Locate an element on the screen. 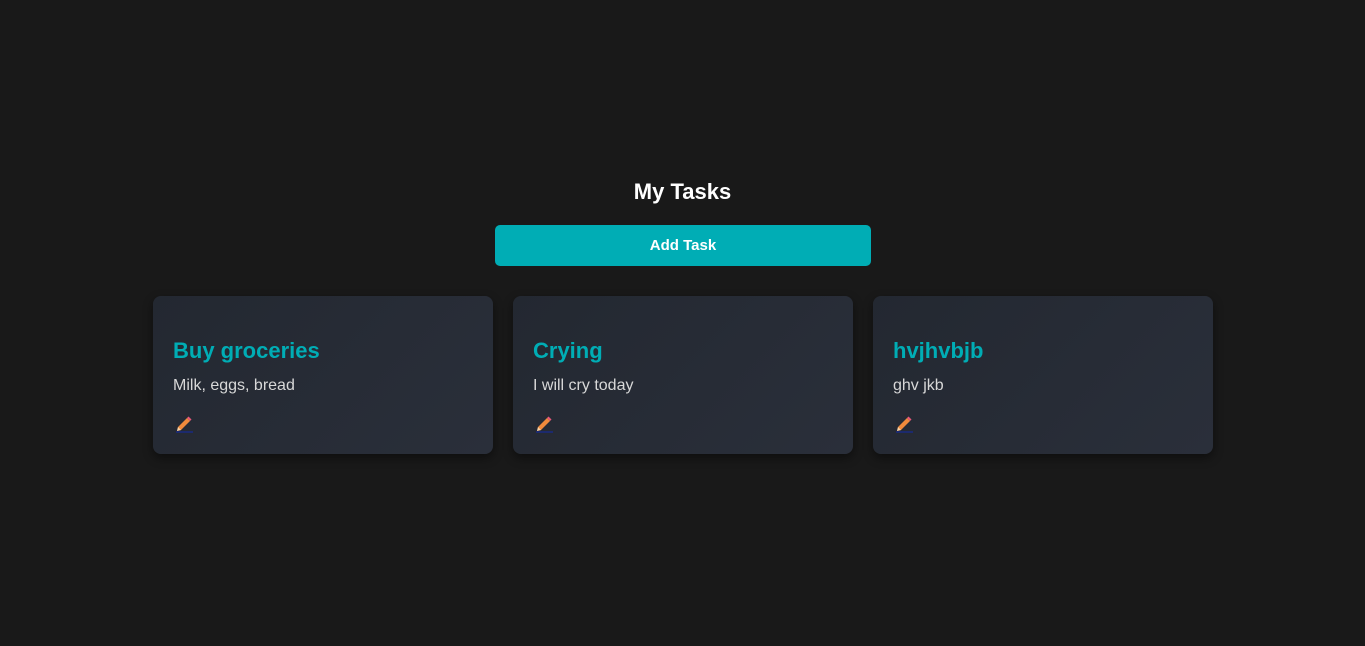 This screenshot has height=646, width=1365. task-title: Buy groceries is located at coordinates (246, 350).